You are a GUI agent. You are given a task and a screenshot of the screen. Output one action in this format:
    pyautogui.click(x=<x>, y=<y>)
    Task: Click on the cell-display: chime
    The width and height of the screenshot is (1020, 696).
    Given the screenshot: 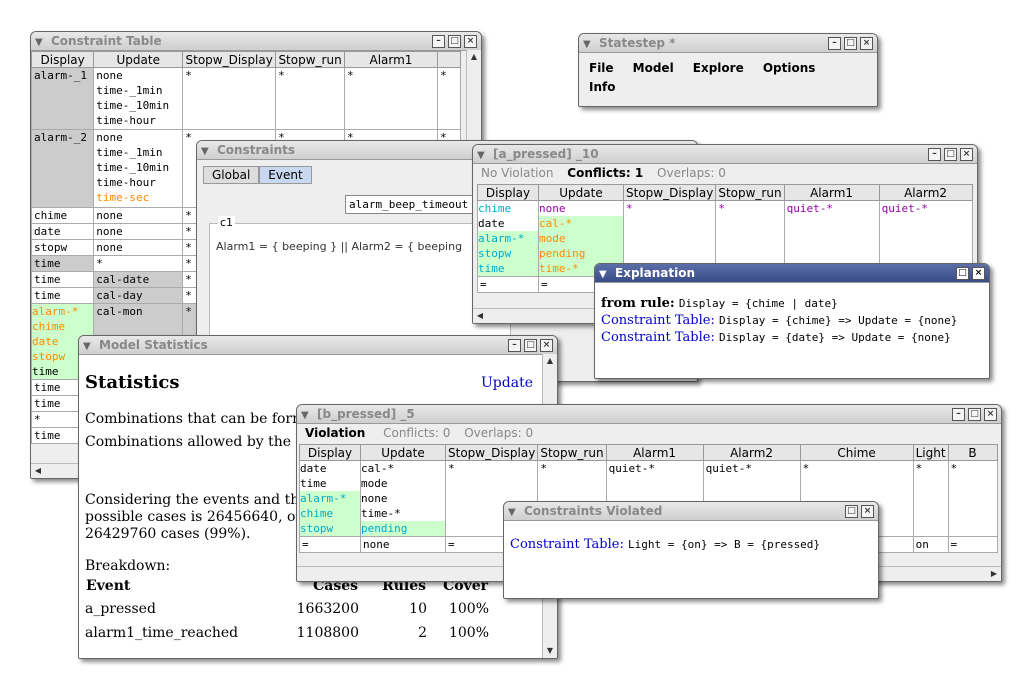 What is the action you would take?
    pyautogui.click(x=63, y=215)
    